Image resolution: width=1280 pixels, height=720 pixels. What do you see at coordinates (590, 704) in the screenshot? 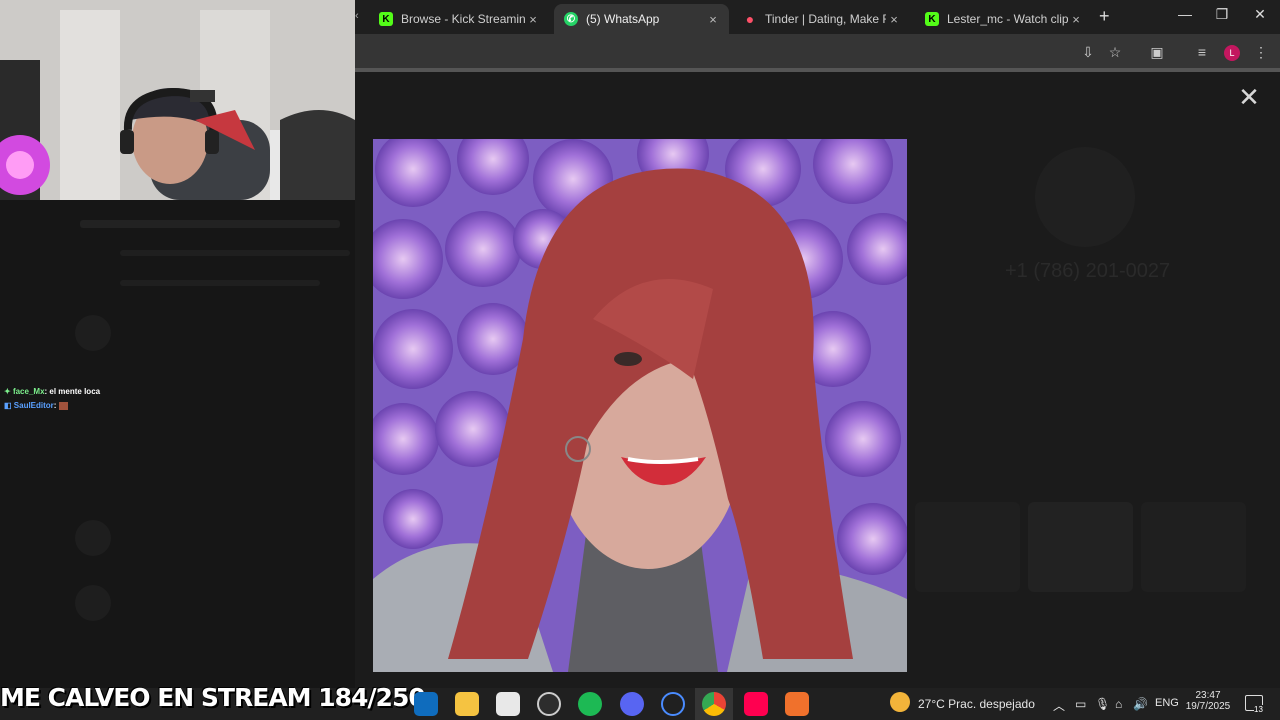
I see `spotify-icon` at bounding box center [590, 704].